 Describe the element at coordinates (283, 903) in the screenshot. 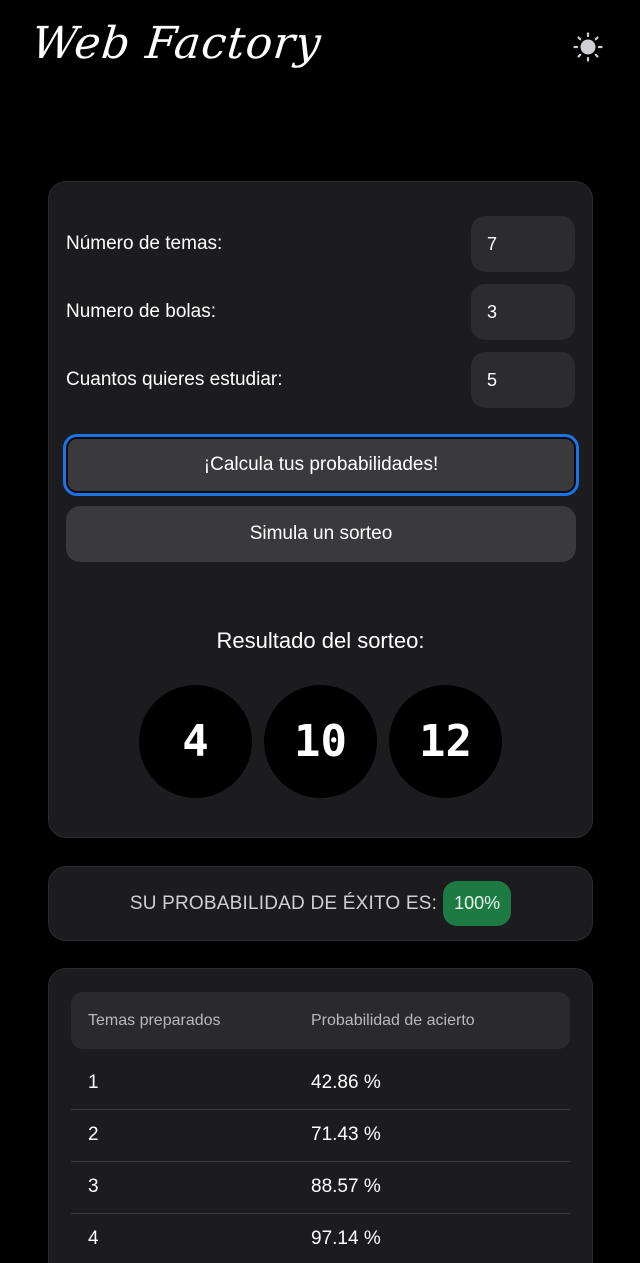

I see `success-probability-label: SU PROBABILIDAD DE ÉXITO ES:` at that location.